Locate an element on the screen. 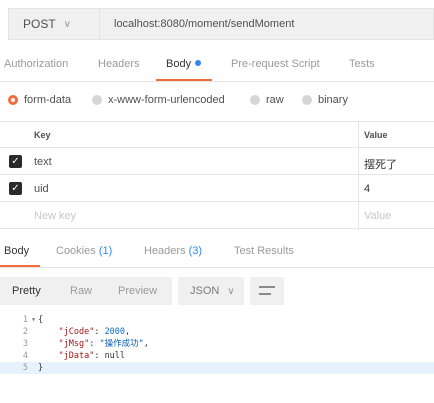  preview-button: Preview is located at coordinates (137, 291).